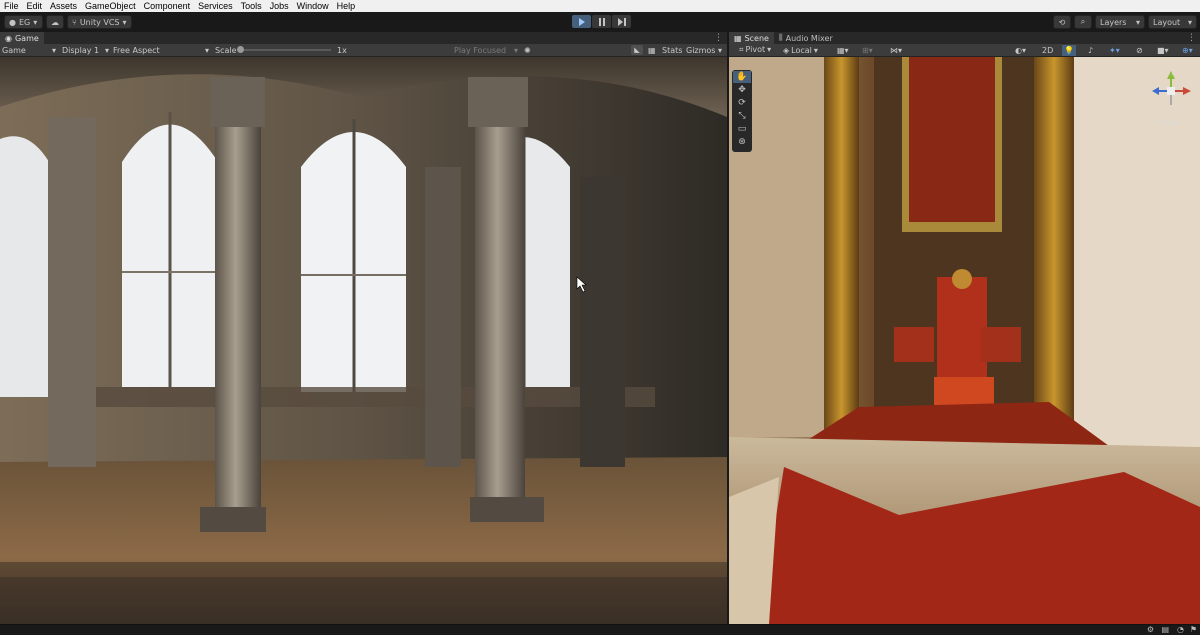 This screenshot has height=635, width=1200. Describe the element at coordinates (1146, 91) in the screenshot. I see `axis-z-label: z` at that location.